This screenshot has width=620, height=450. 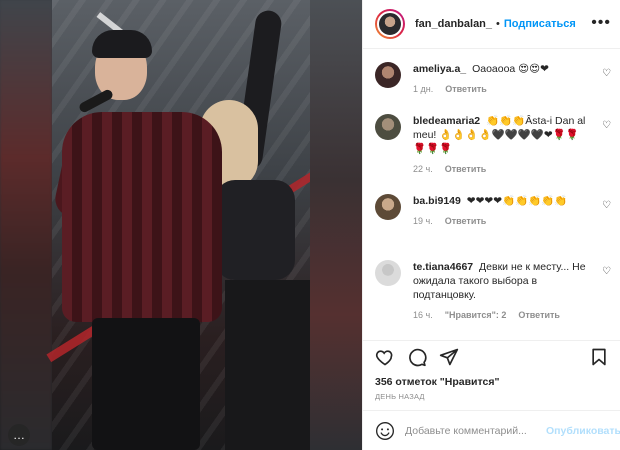 I want to click on commenter-username: te.tiana4667, so click(x=443, y=267).